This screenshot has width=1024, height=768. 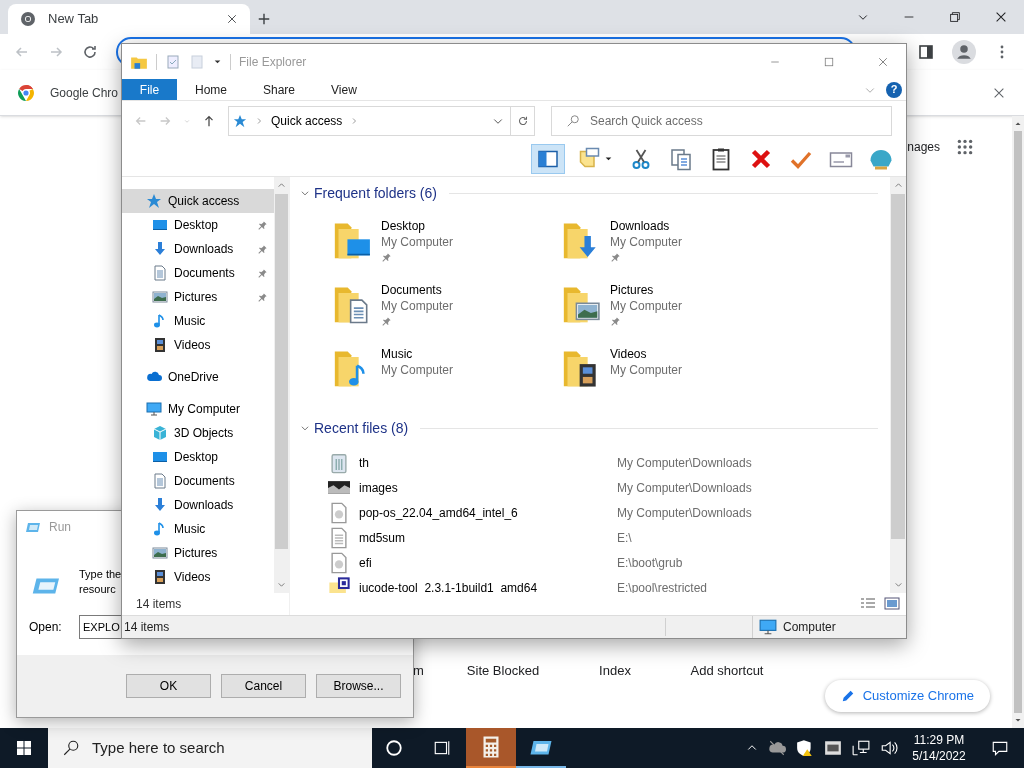 I want to click on file-name: pop-os_22.04_amd64_intel_6, so click(x=483, y=512).